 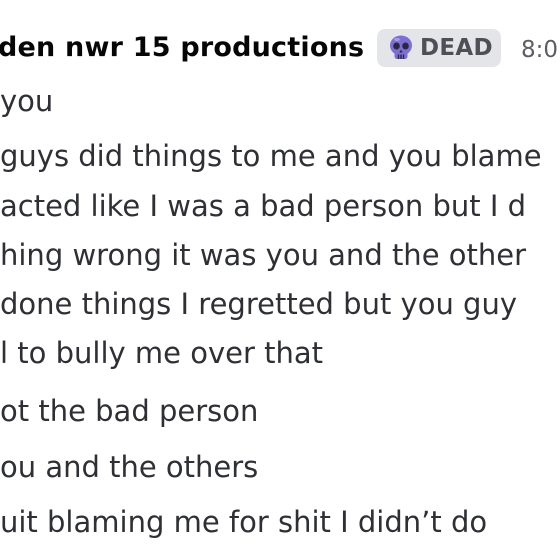 I want to click on message-line: uit blaming me for shit I didn’t do, so click(x=244, y=522).